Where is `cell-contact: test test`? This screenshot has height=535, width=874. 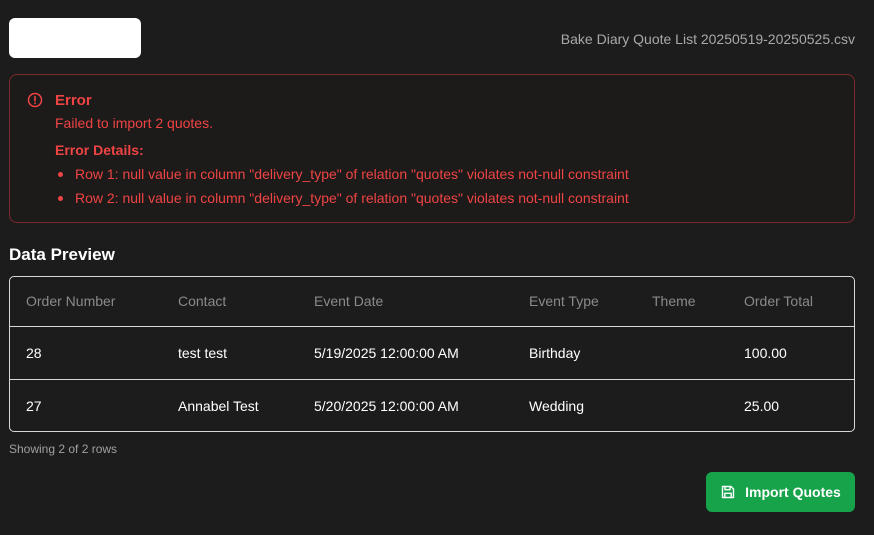 cell-contact: test test is located at coordinates (203, 352).